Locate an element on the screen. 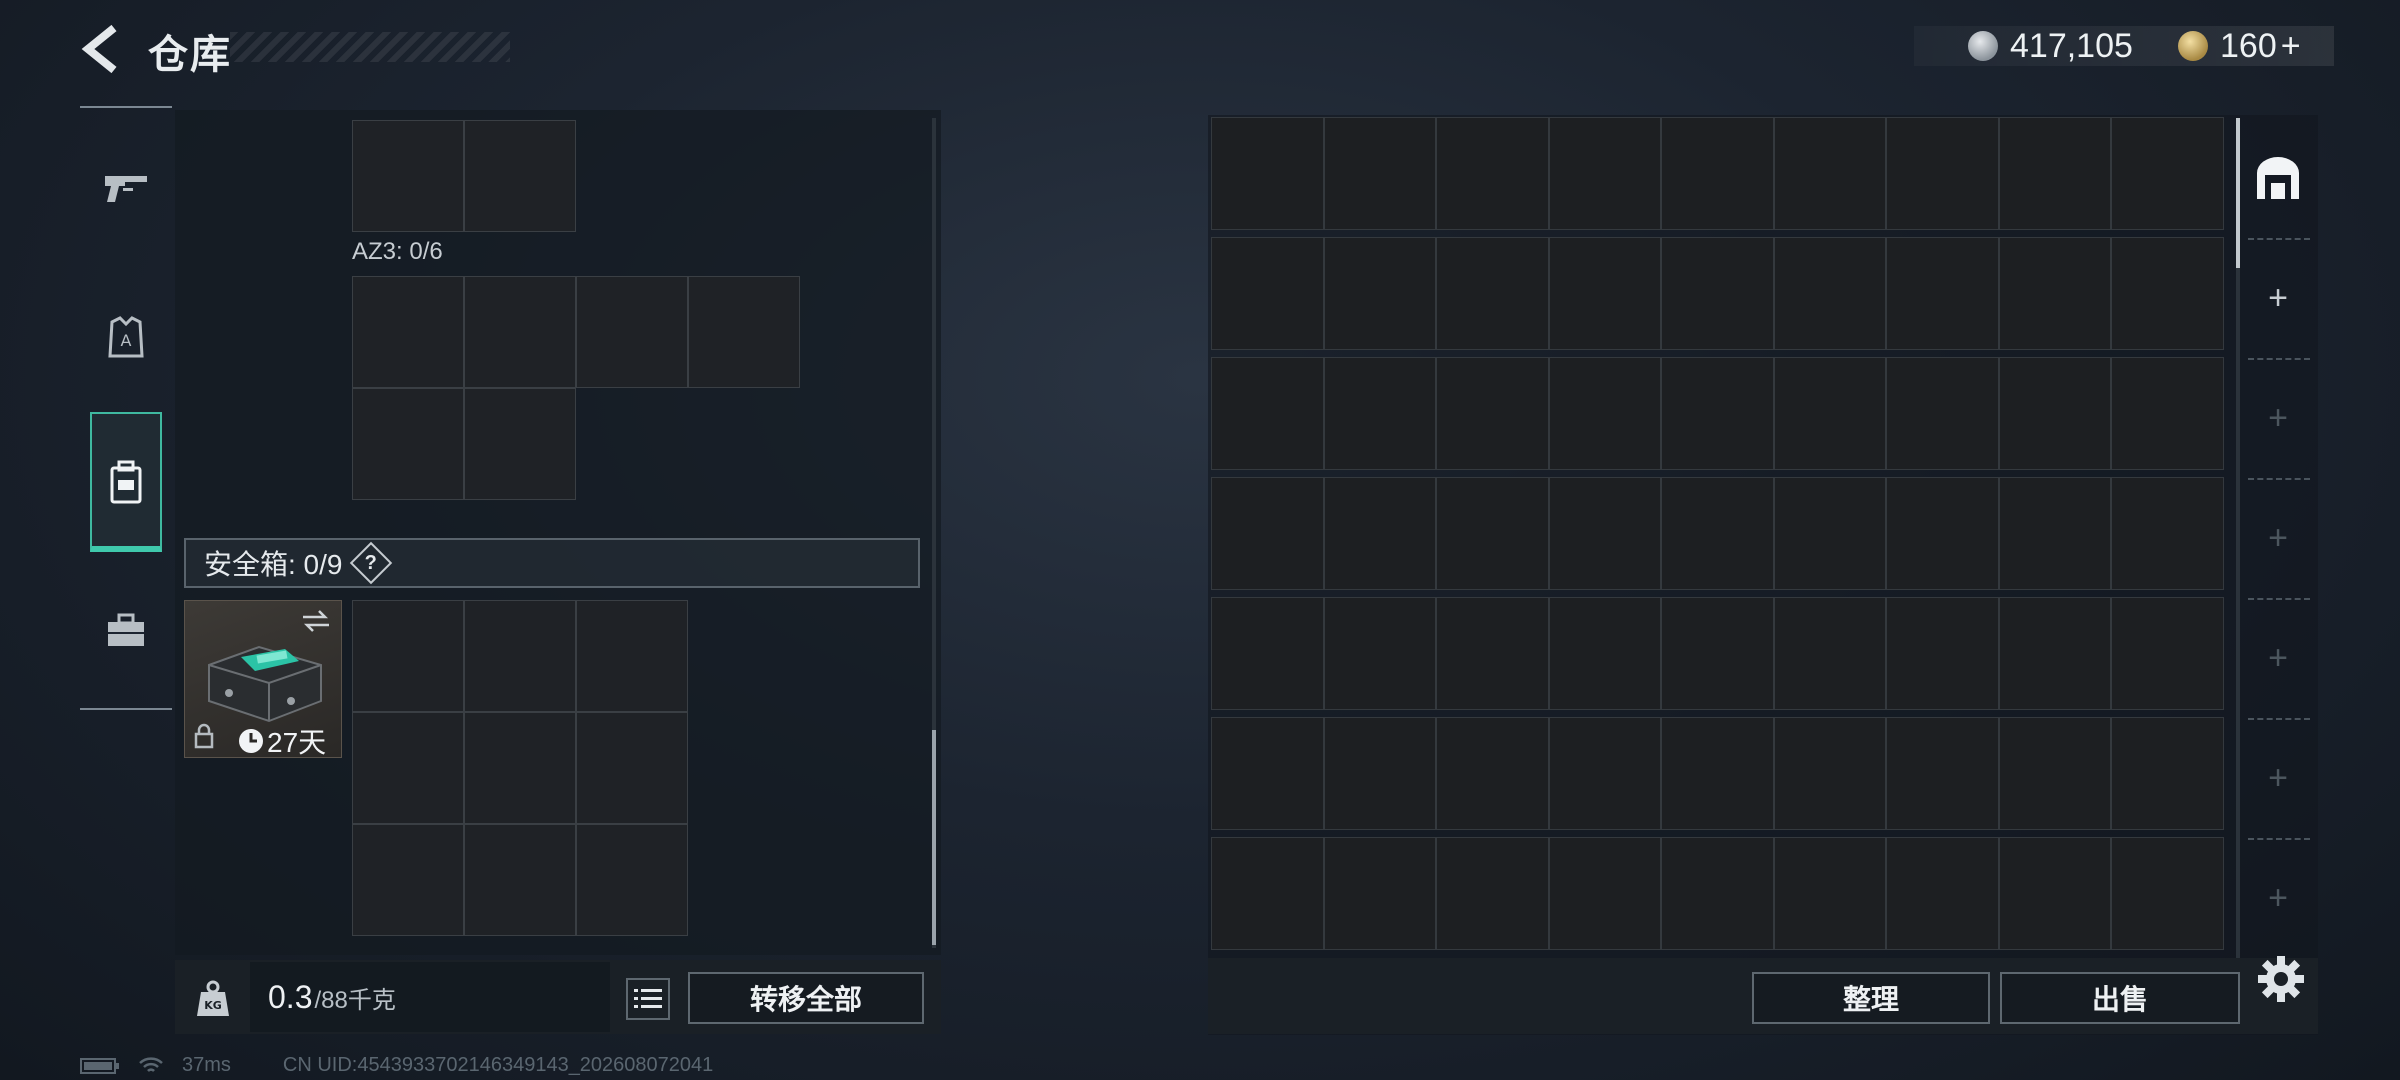 The image size is (2400, 1080). swap-icon is located at coordinates (316, 621).